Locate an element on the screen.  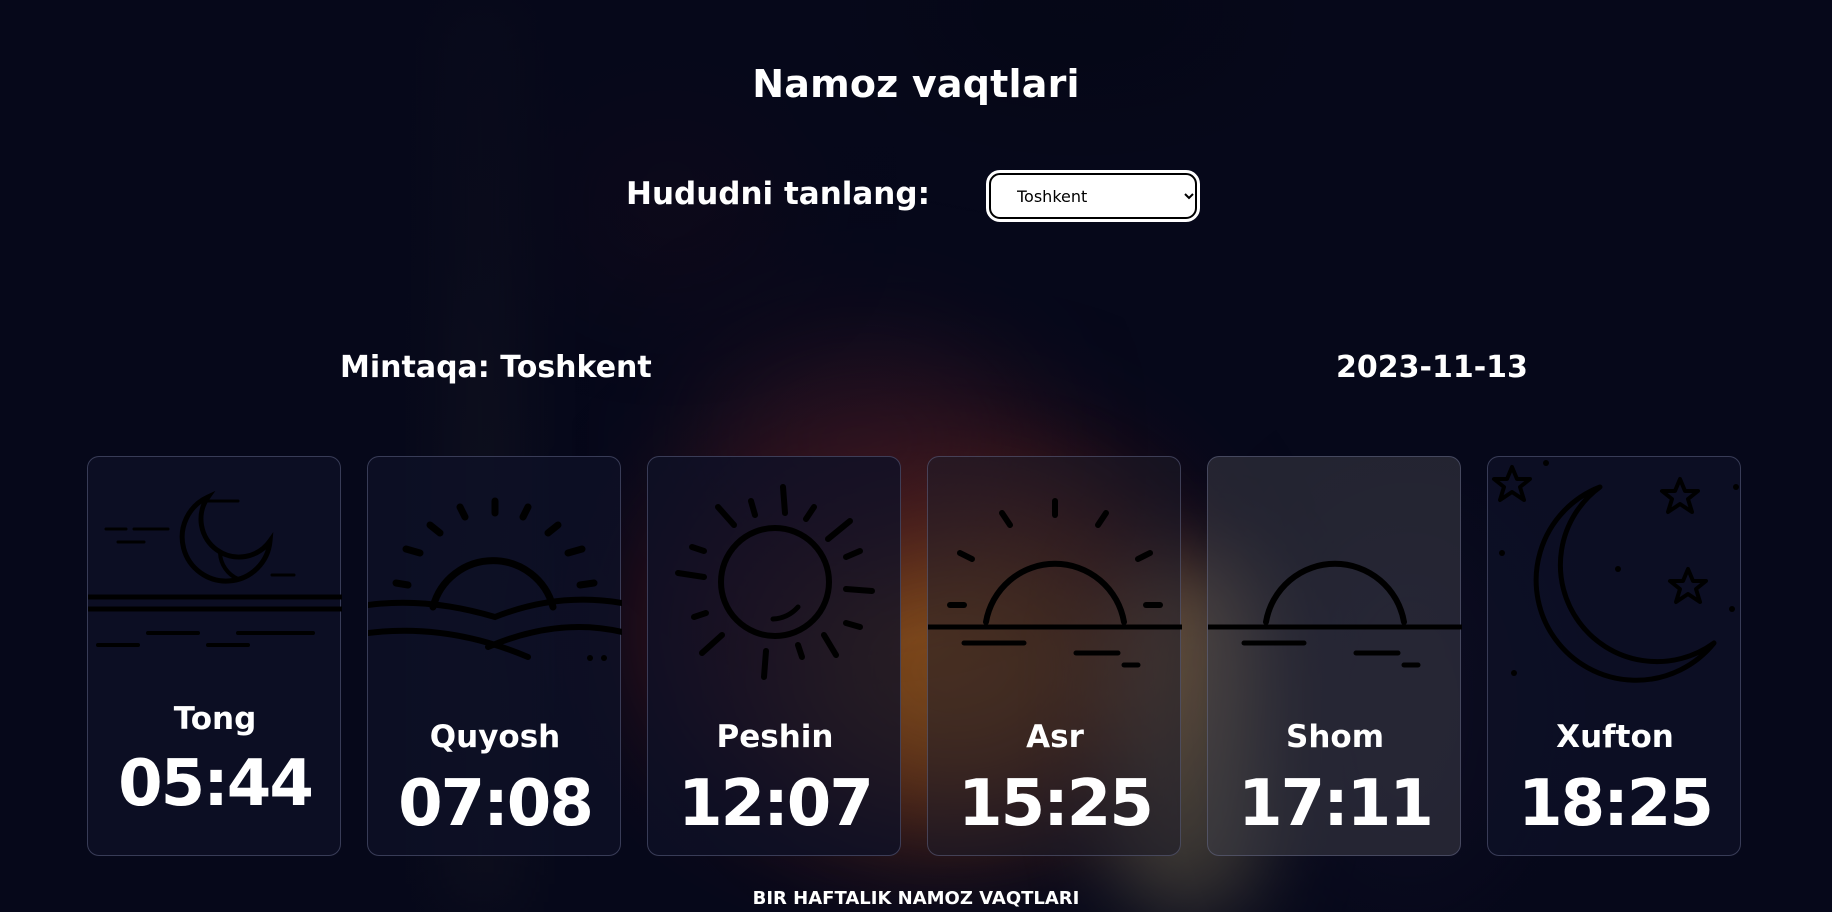
date-display: 2023-11-13 is located at coordinates (1432, 367).